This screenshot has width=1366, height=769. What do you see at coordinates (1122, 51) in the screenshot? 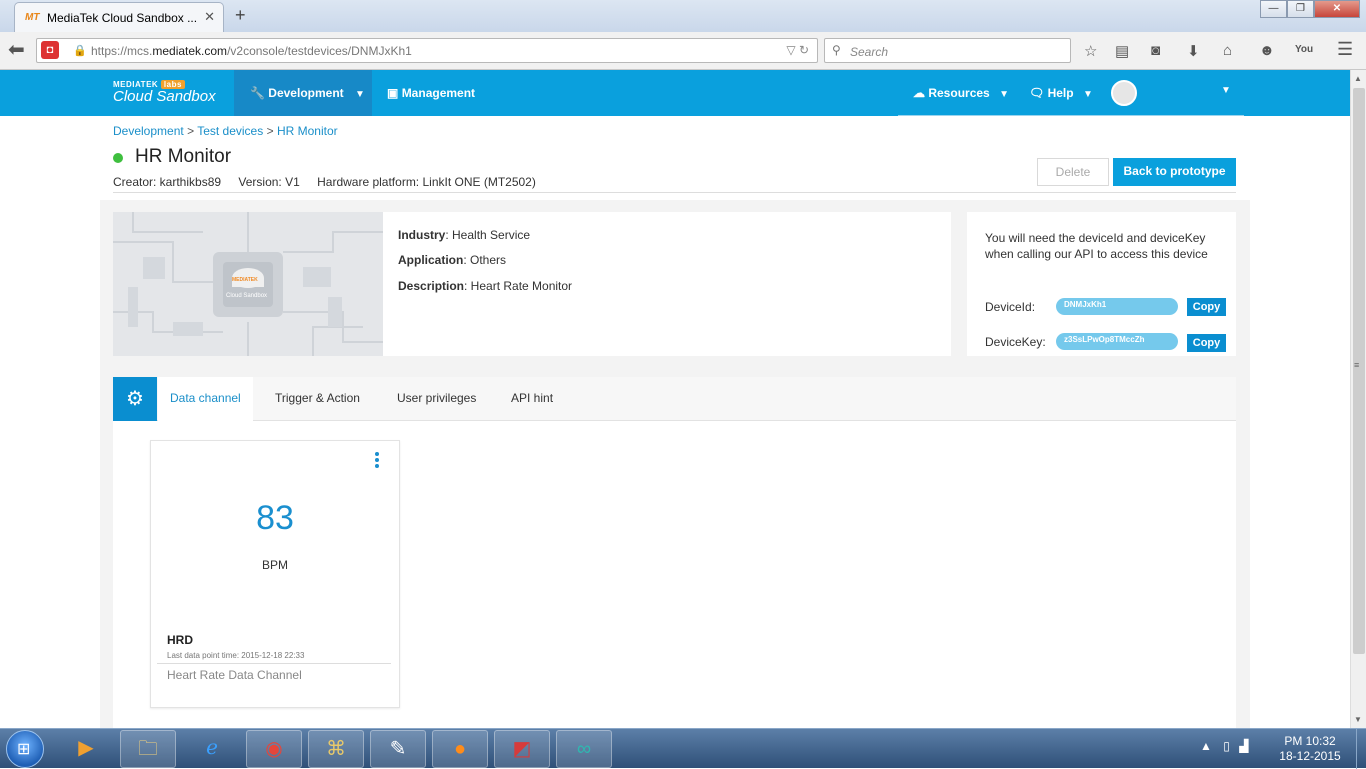
I see `reading-list-icon: ▤` at bounding box center [1122, 51].